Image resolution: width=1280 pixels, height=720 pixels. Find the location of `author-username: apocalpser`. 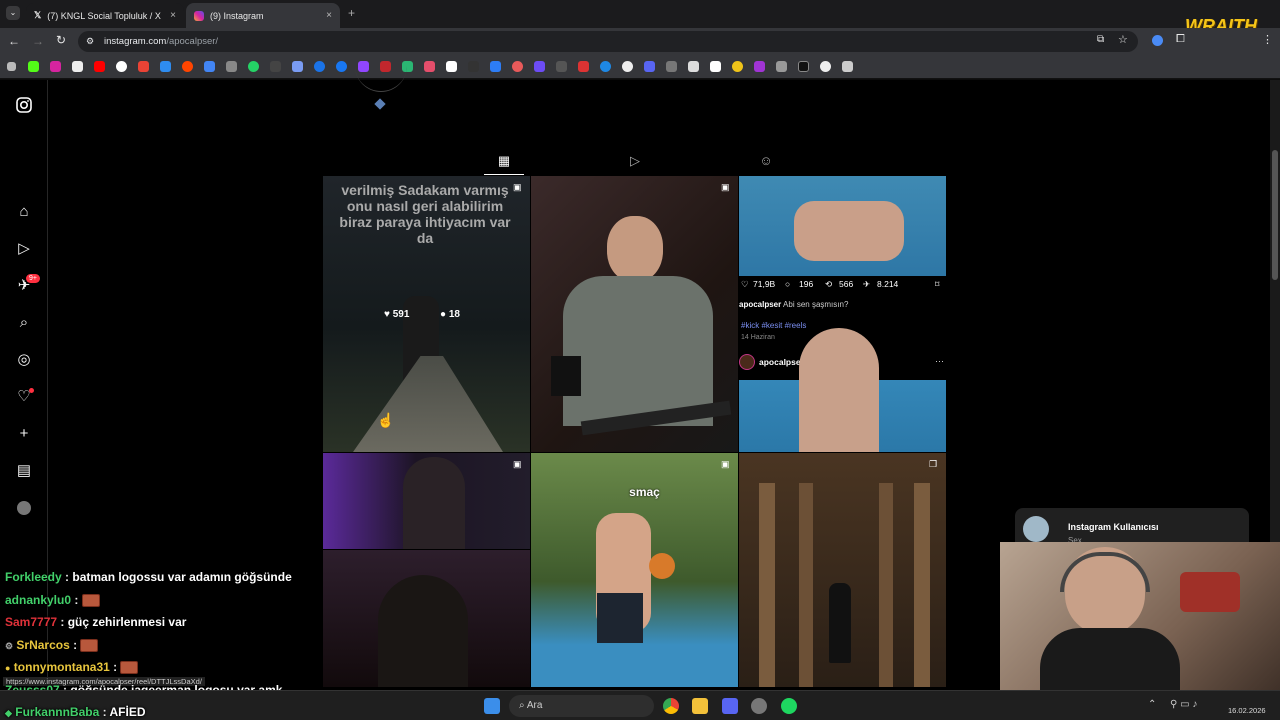

author-username: apocalpser is located at coordinates (781, 362).